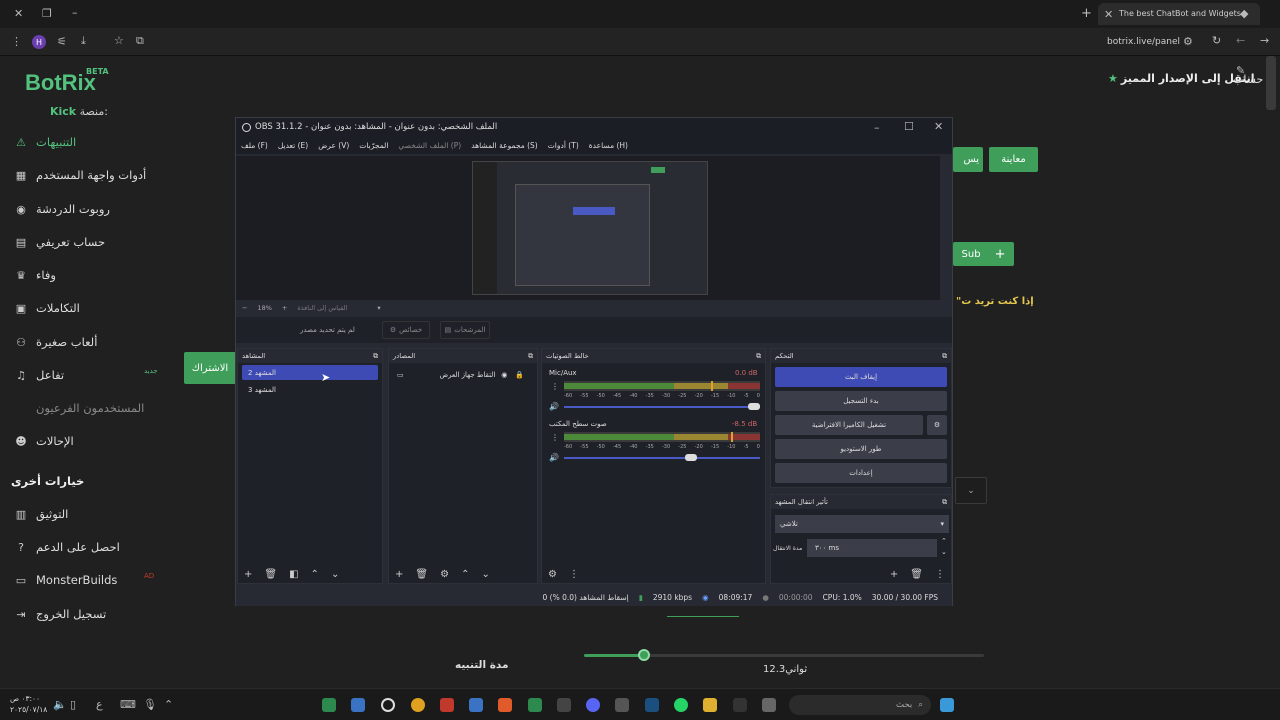 The height and width of the screenshot is (720, 1280). What do you see at coordinates (406, 330) in the screenshot?
I see `properties-button: ⚙ خصائص` at bounding box center [406, 330].